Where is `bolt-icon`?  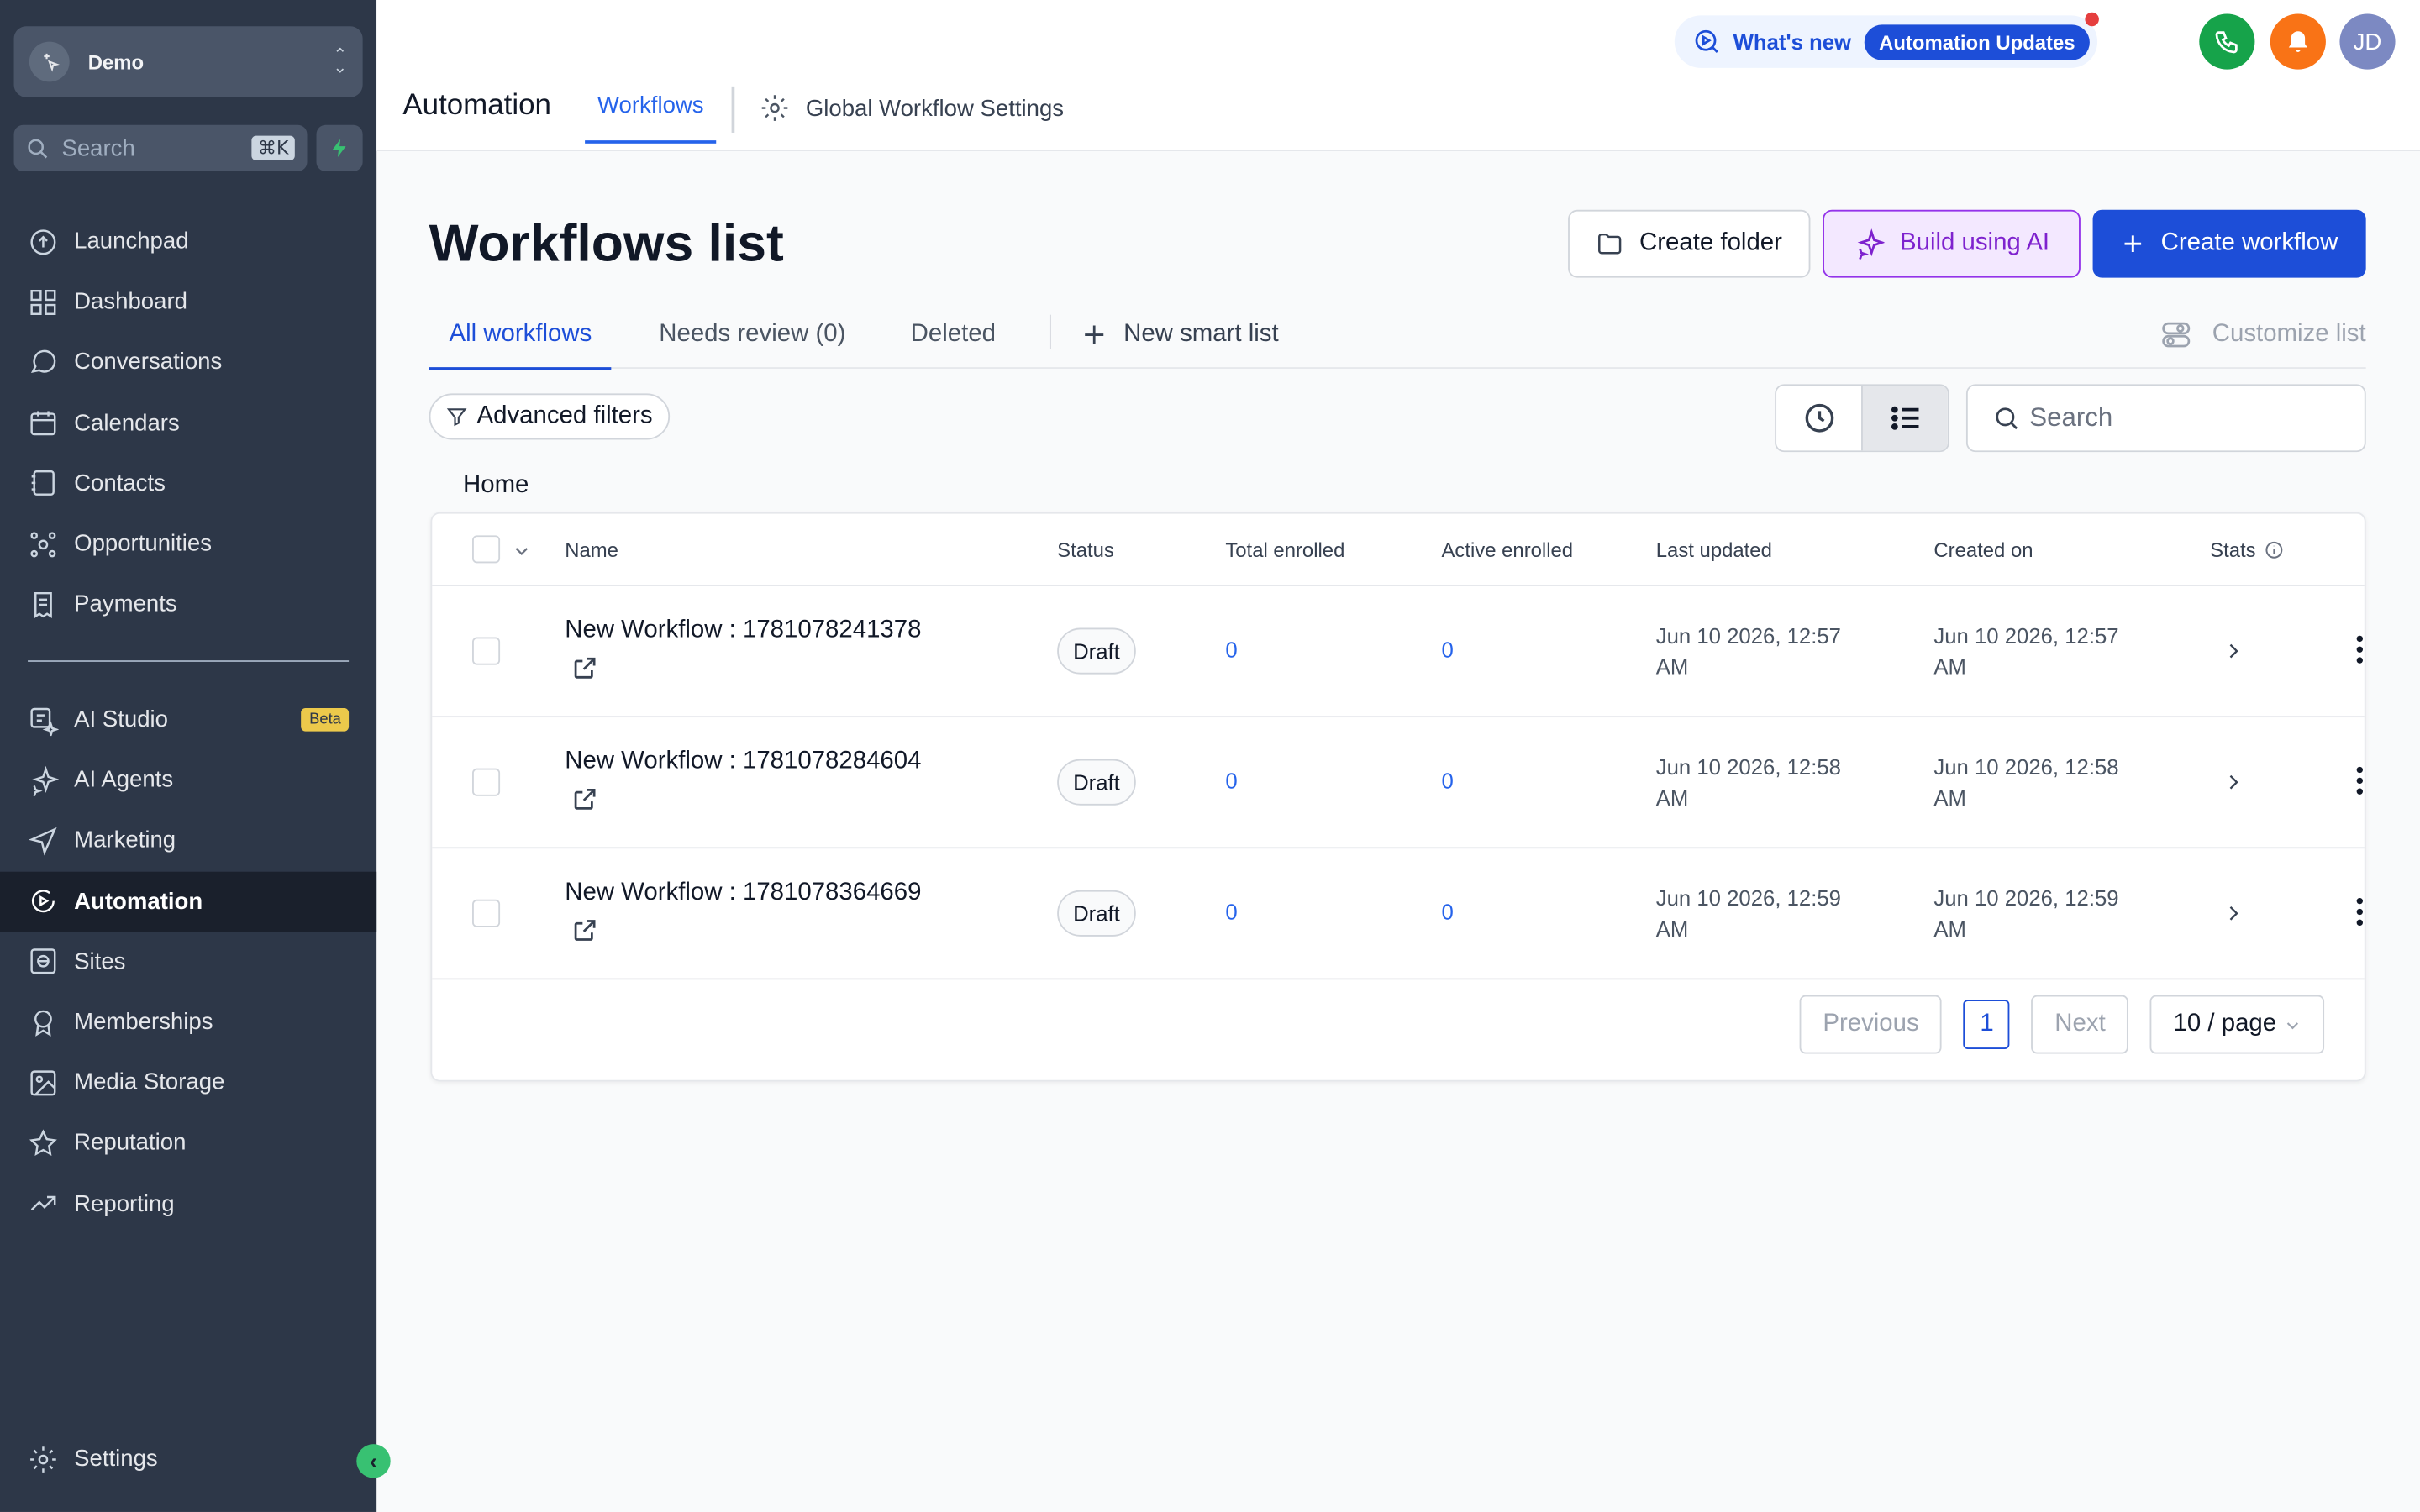 bolt-icon is located at coordinates (339, 148).